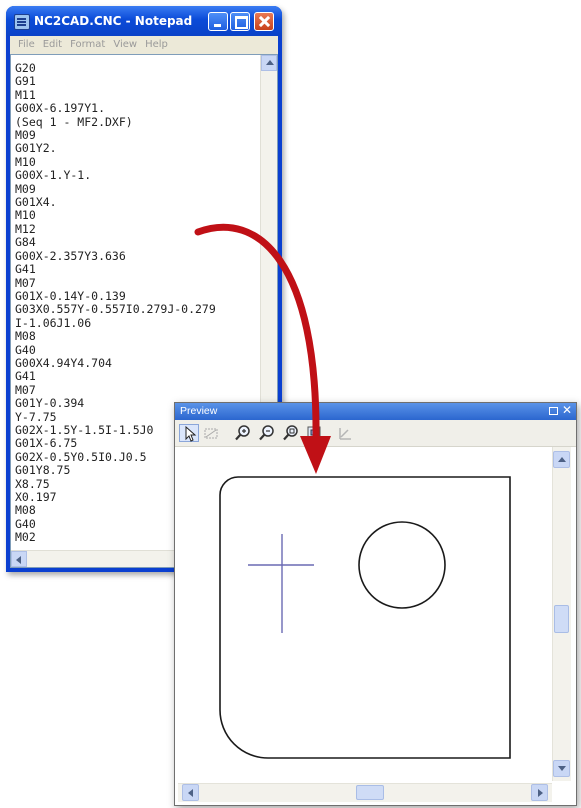 This screenshot has width=581, height=808. I want to click on preview-vertical-scrollbar, so click(561, 614).